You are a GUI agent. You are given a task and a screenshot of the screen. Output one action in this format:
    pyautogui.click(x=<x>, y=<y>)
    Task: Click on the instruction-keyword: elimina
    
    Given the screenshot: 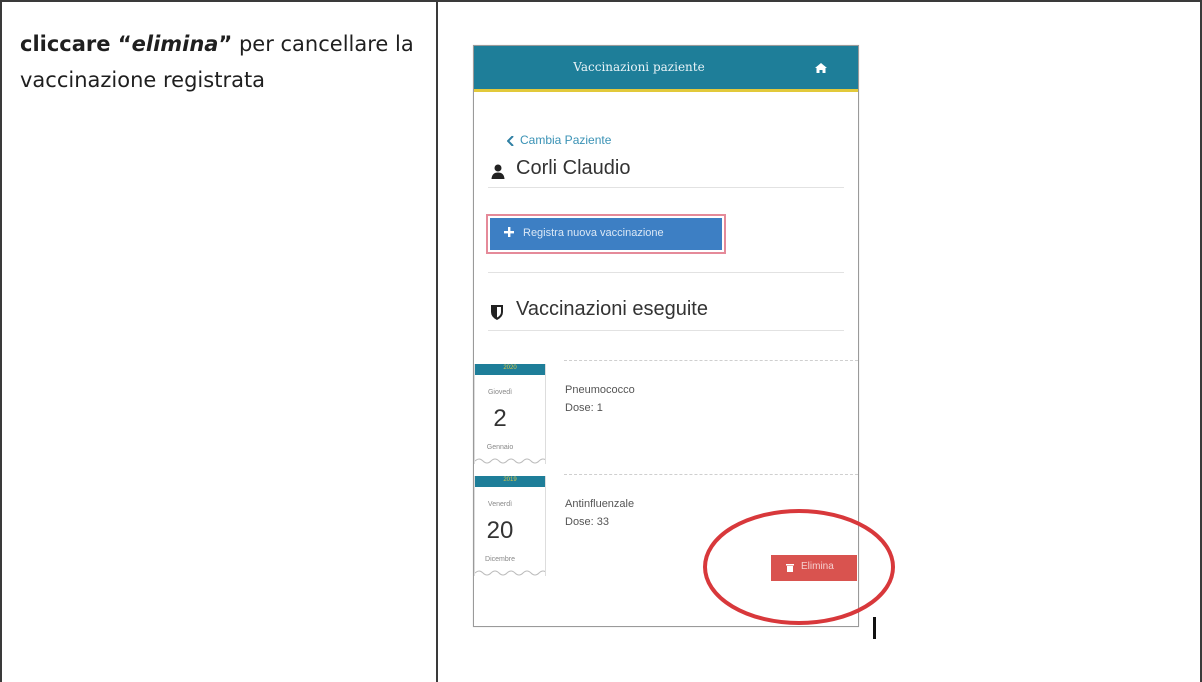 What is the action you would take?
    pyautogui.click(x=175, y=44)
    